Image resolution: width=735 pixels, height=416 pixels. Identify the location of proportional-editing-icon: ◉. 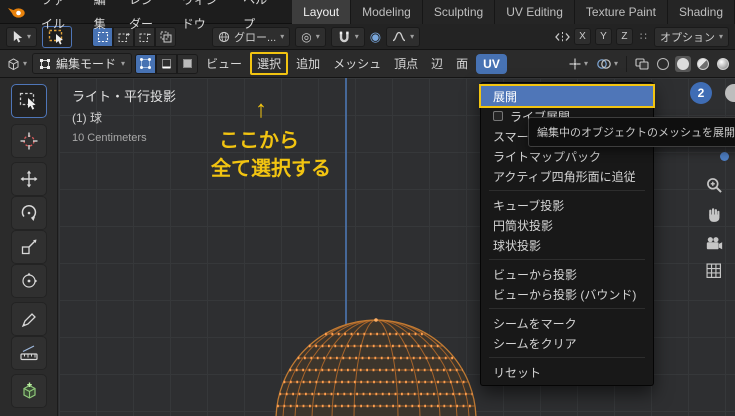
(375, 36).